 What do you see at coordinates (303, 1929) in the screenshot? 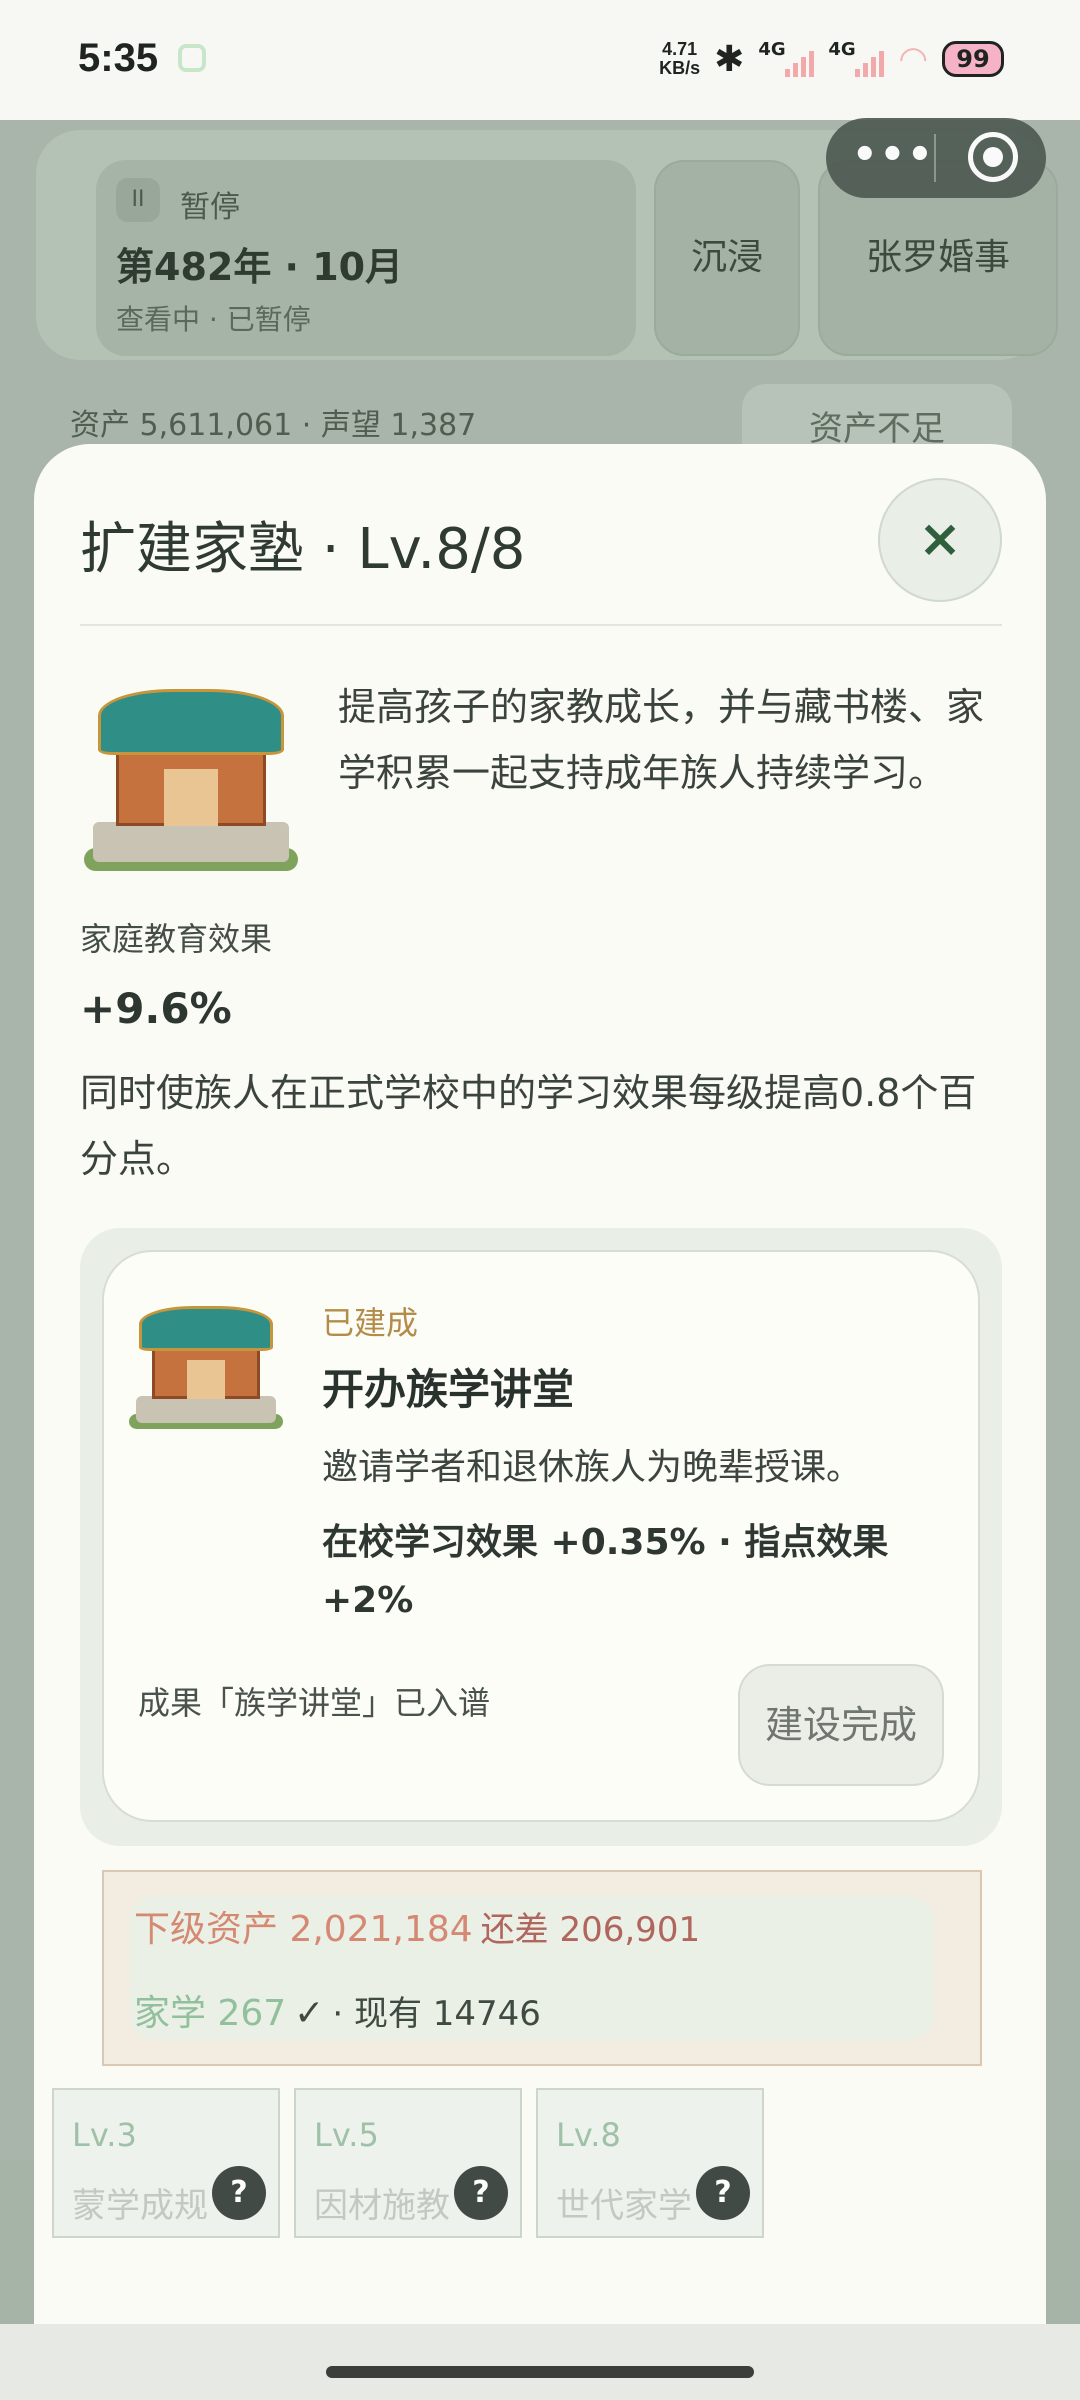
I see `next-level-assets: 下级资产 2,021,184` at bounding box center [303, 1929].